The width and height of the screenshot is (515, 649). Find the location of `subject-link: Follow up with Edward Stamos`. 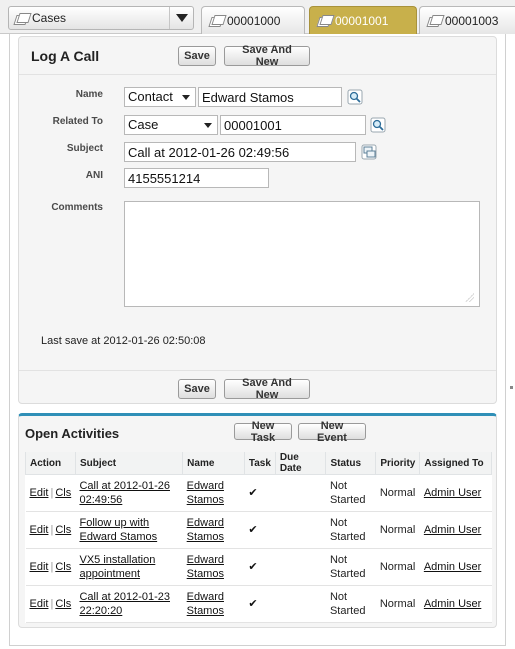

subject-link: Follow up with Edward Stamos is located at coordinates (118, 530).